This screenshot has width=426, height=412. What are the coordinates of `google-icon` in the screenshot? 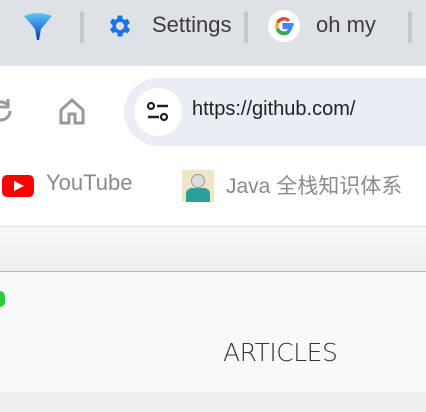 It's located at (284, 26).